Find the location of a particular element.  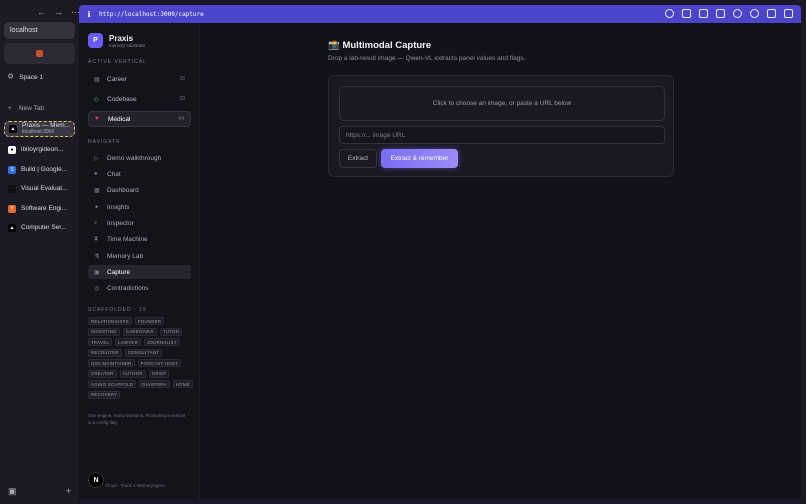

hourglass-icon: ⧗ is located at coordinates (96, 238).